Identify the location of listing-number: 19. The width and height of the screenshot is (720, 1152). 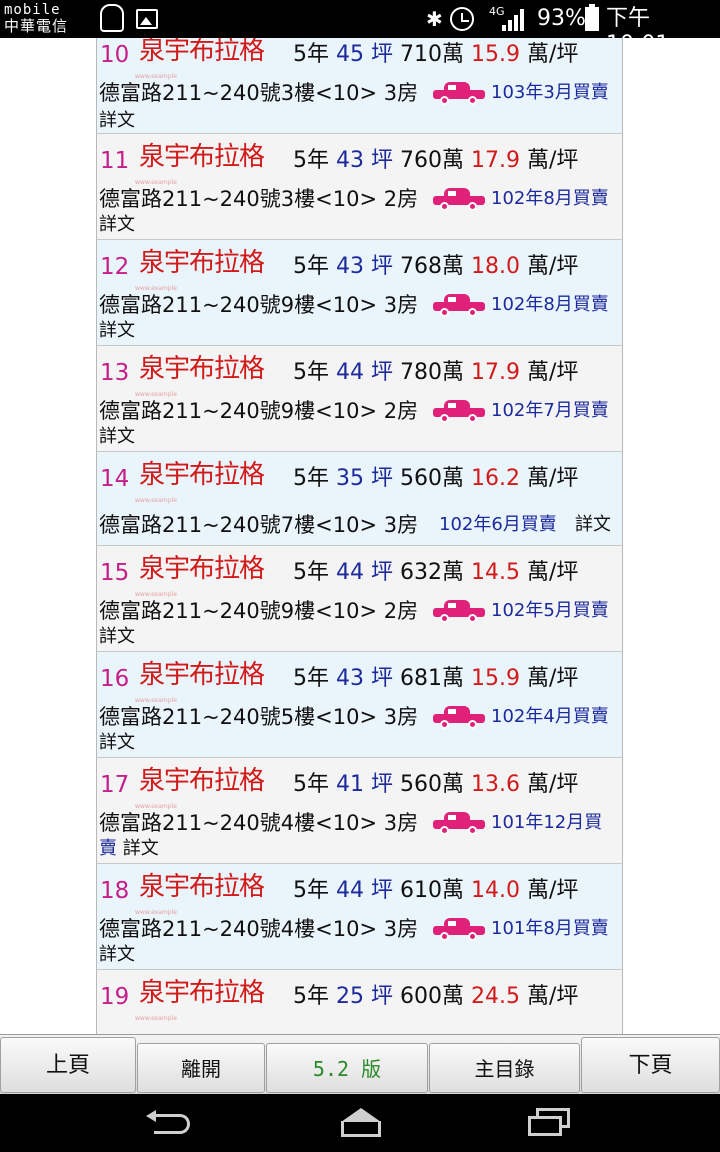
(115, 997).